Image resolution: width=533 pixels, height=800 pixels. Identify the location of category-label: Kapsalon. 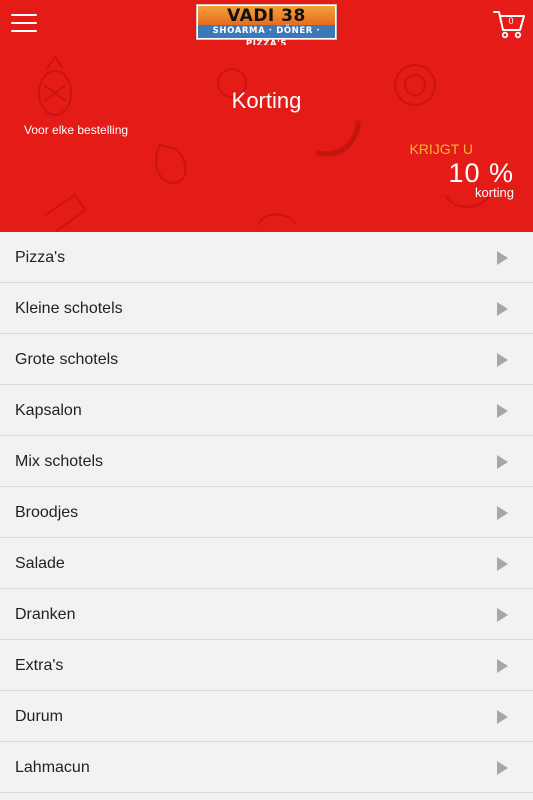
(48, 410).